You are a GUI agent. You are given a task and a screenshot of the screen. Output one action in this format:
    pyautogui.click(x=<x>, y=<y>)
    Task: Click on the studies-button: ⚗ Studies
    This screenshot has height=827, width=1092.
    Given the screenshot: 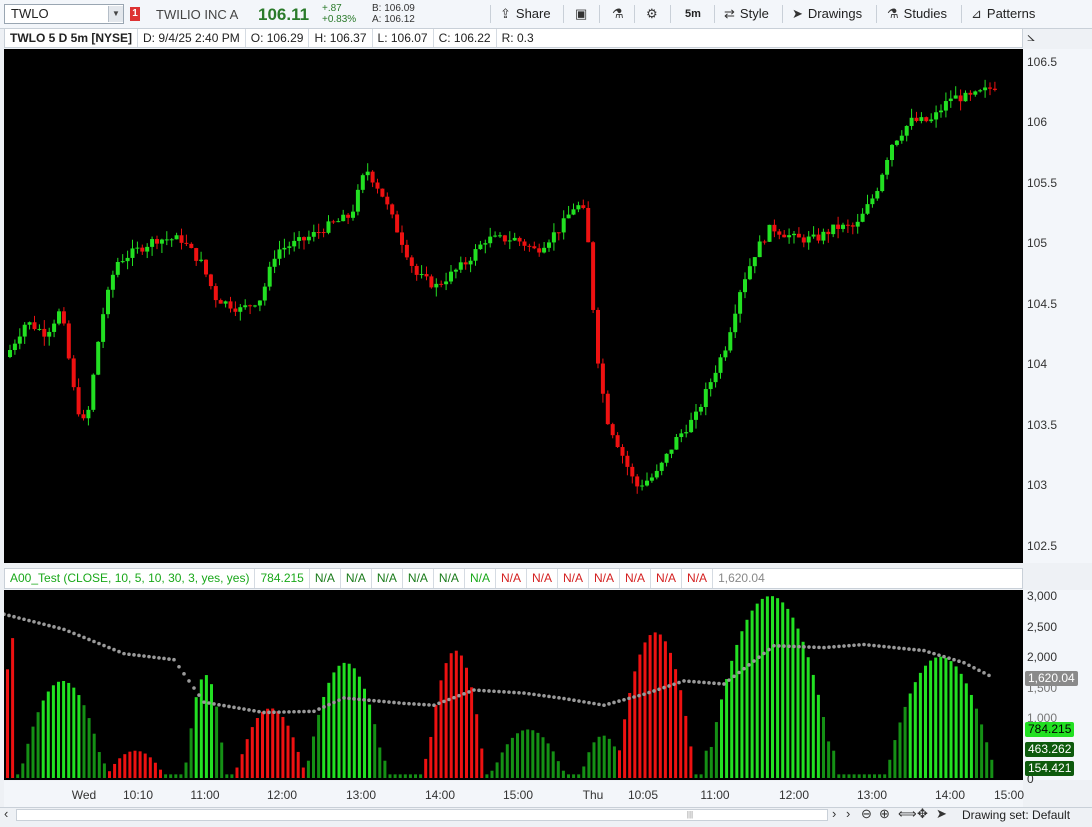 What is the action you would take?
    pyautogui.click(x=917, y=14)
    